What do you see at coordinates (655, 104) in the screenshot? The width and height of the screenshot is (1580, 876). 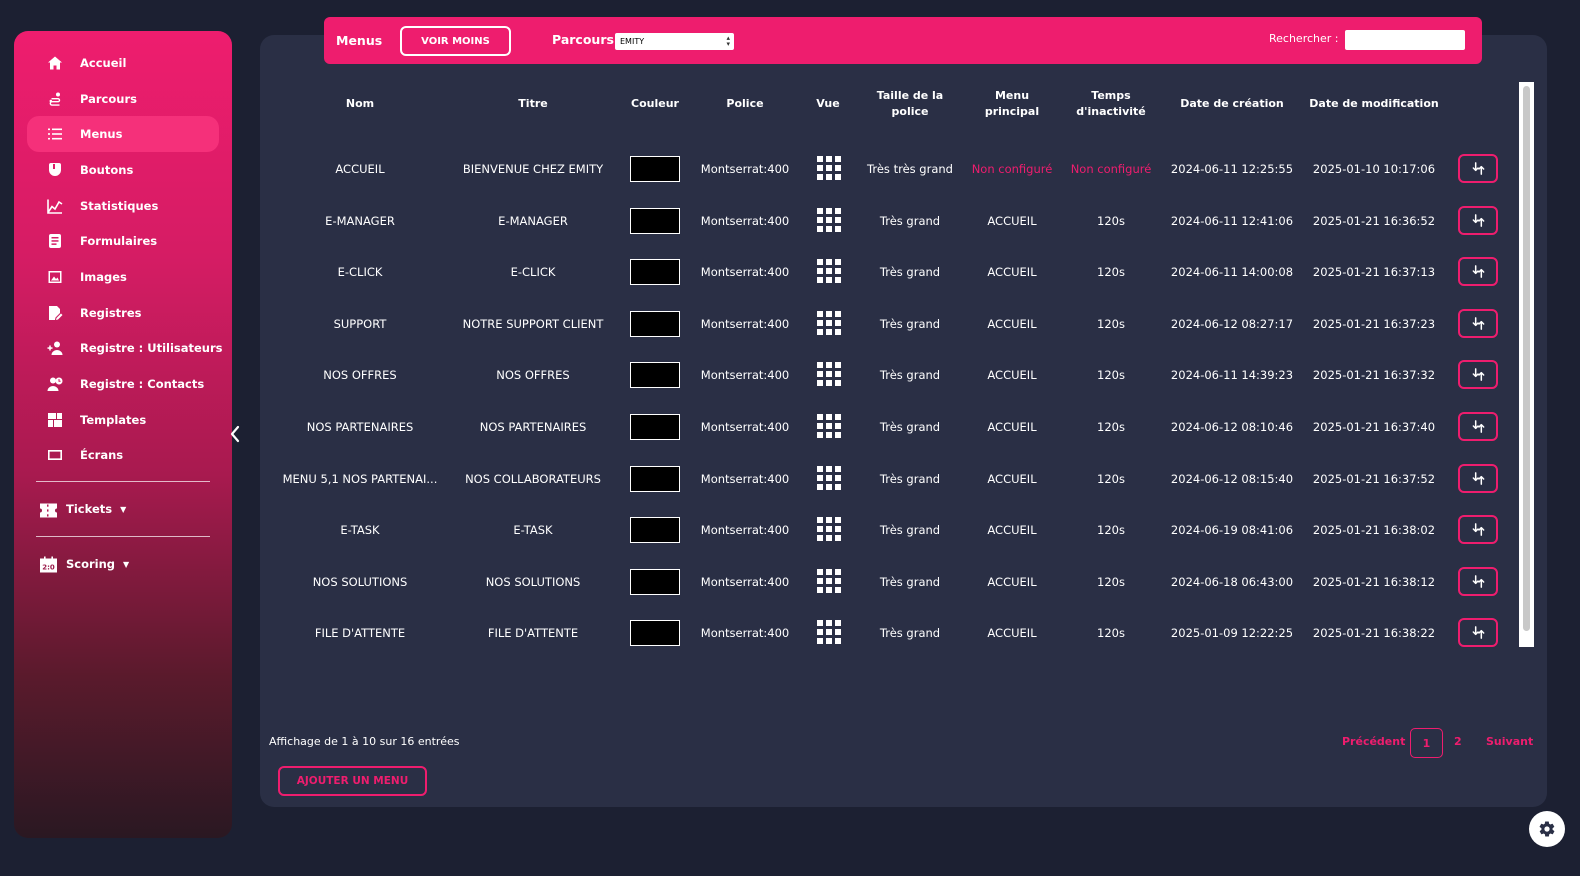 I see `column-header: Couleur` at bounding box center [655, 104].